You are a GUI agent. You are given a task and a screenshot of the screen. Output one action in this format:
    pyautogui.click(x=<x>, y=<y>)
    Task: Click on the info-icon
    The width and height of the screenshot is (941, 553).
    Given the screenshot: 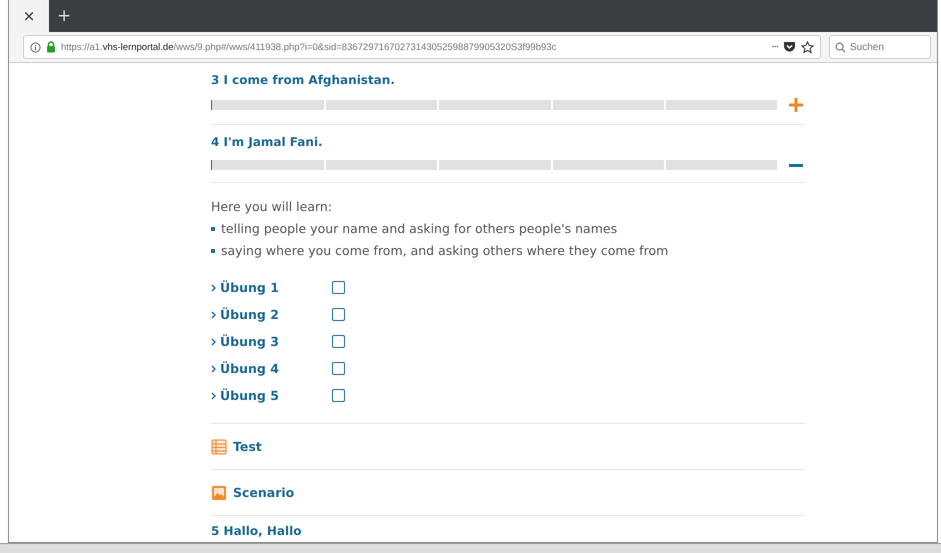 What is the action you would take?
    pyautogui.click(x=35, y=47)
    